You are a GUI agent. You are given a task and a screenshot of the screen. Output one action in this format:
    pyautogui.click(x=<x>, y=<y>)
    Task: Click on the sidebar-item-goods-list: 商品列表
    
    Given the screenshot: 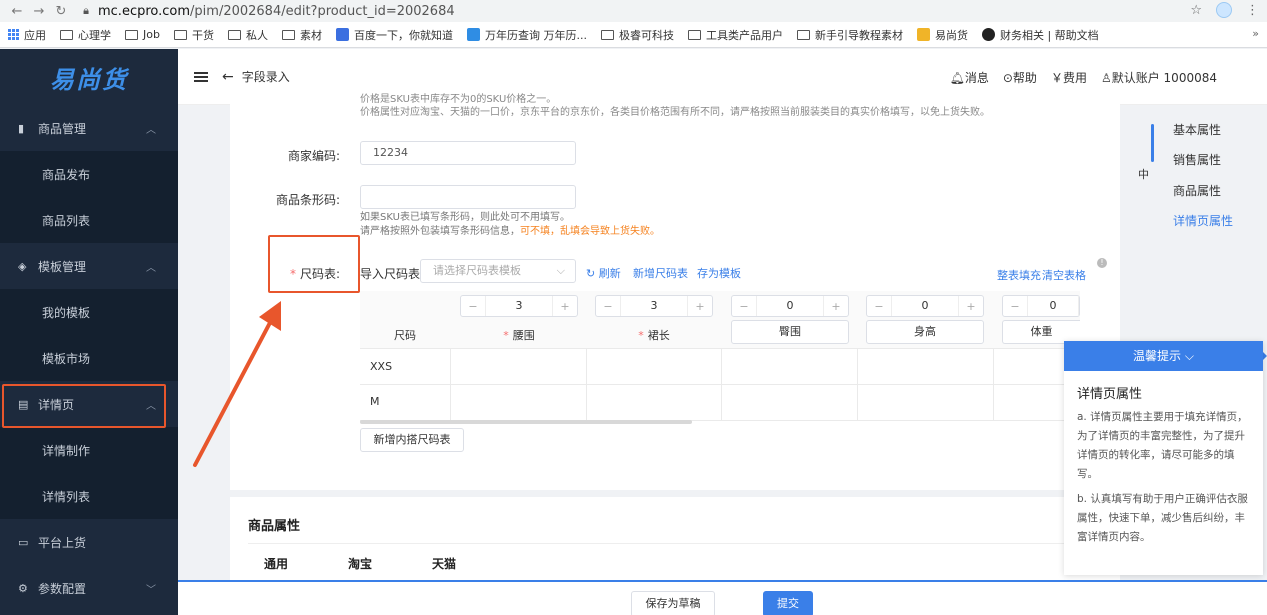 What is the action you would take?
    pyautogui.click(x=89, y=220)
    